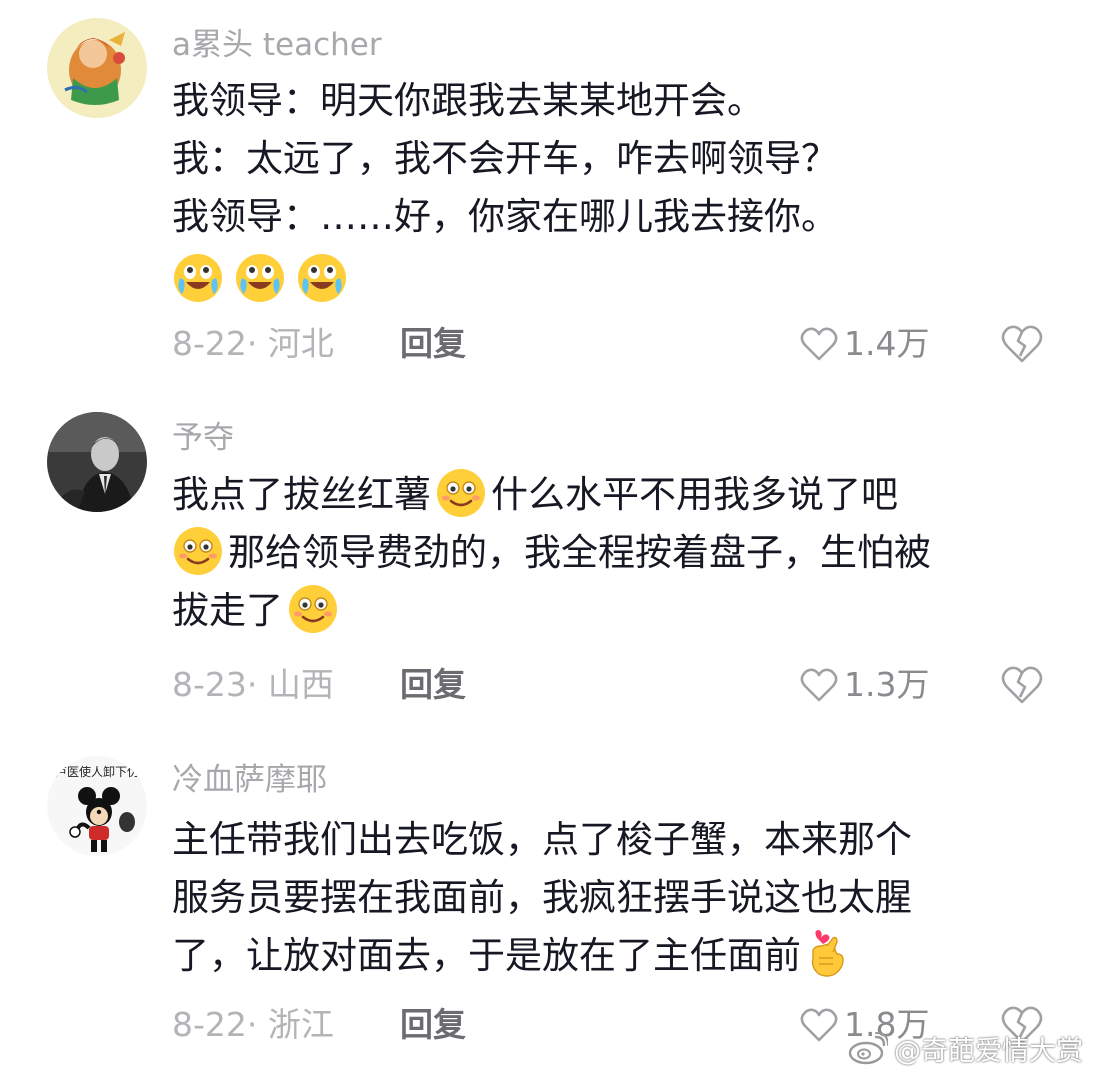 Image resolution: width=1097 pixels, height=1080 pixels. I want to click on weibo-logo-icon, so click(868, 1048).